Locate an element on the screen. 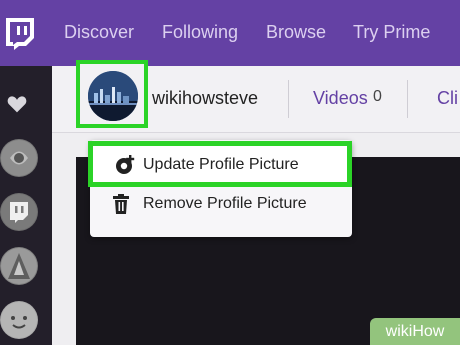 Image resolution: width=460 pixels, height=345 pixels. clips-tab: Cli is located at coordinates (447, 98).